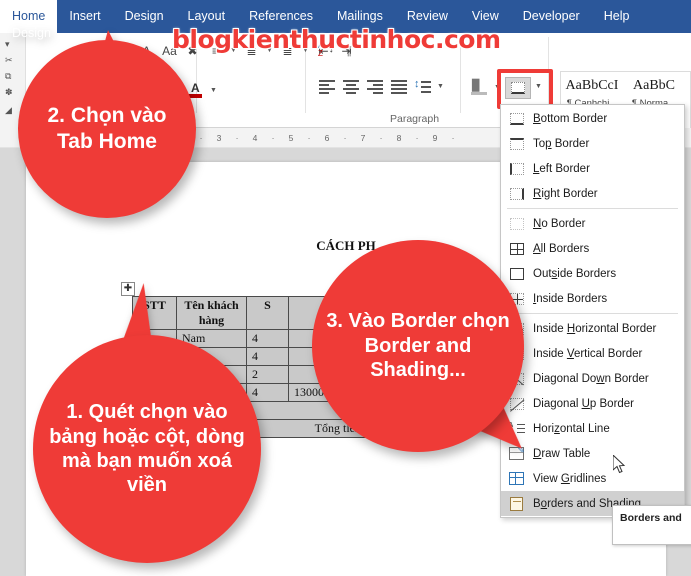 This screenshot has height=576, width=691. Describe the element at coordinates (435, 137) in the screenshot. I see `ruler-tick: 9` at that location.